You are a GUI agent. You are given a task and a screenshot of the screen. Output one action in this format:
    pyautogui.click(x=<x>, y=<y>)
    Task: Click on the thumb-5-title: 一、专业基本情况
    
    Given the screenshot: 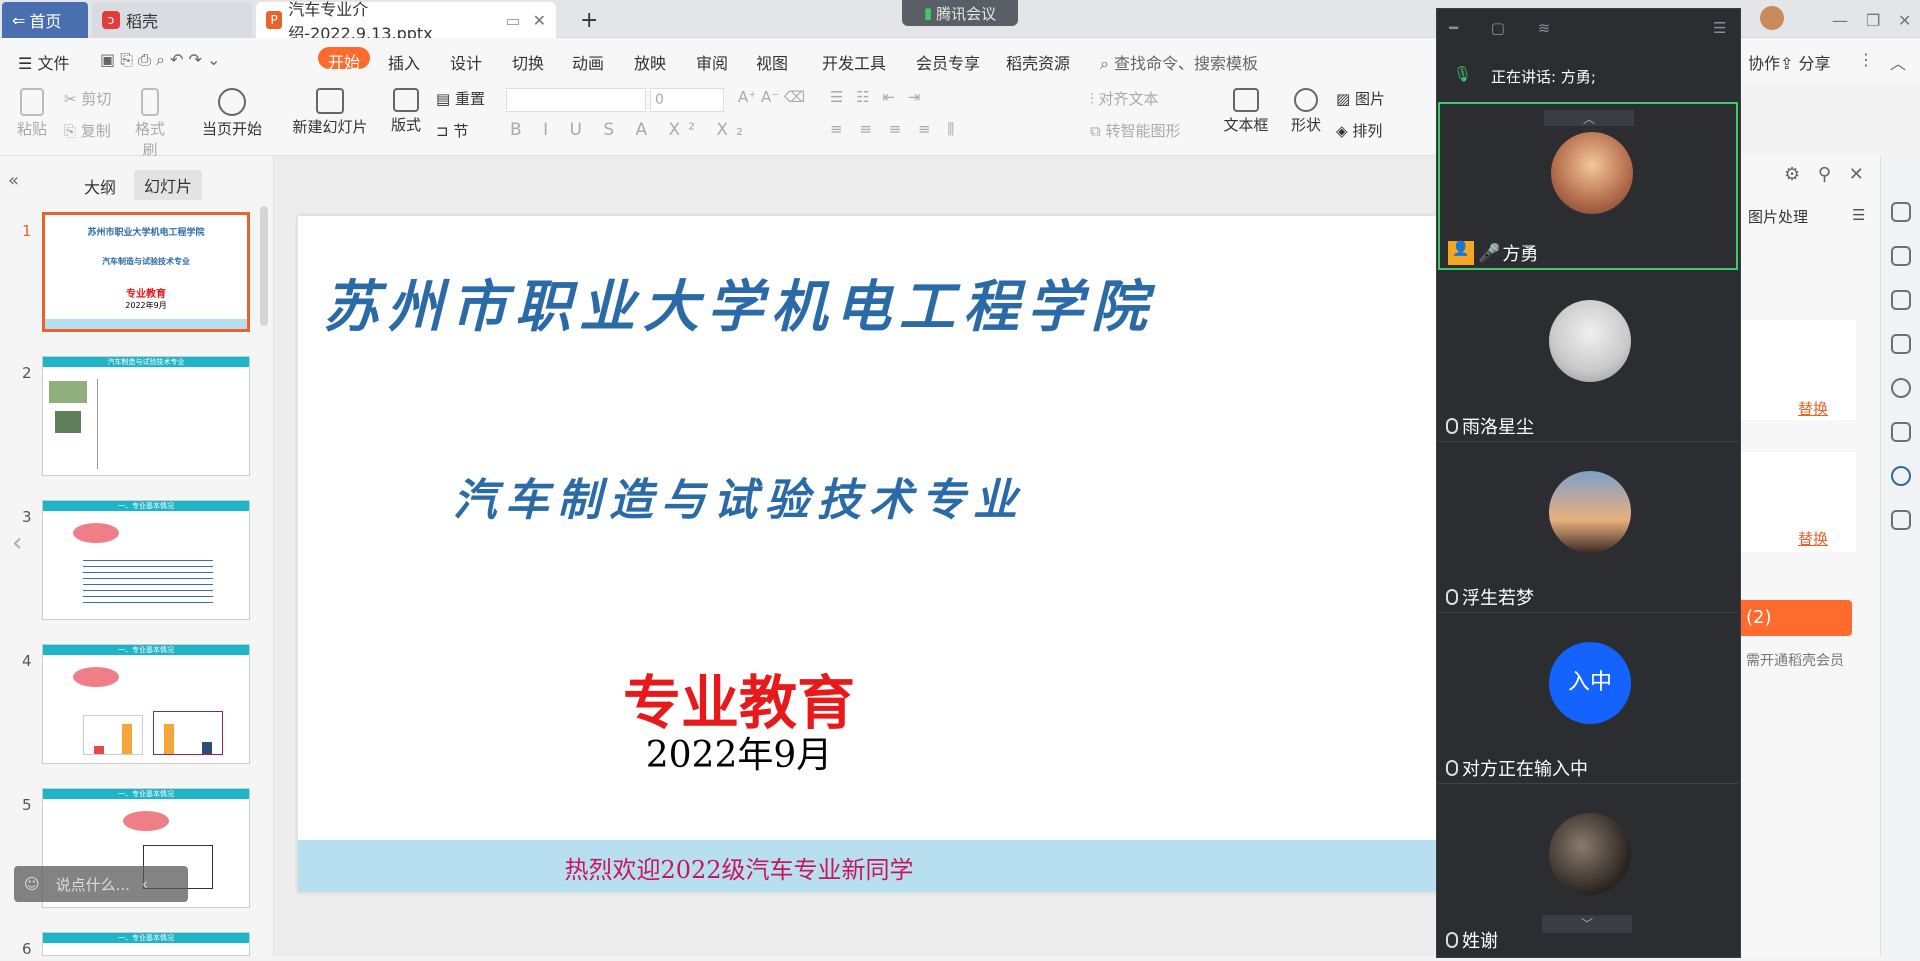 What is the action you would take?
    pyautogui.click(x=146, y=794)
    